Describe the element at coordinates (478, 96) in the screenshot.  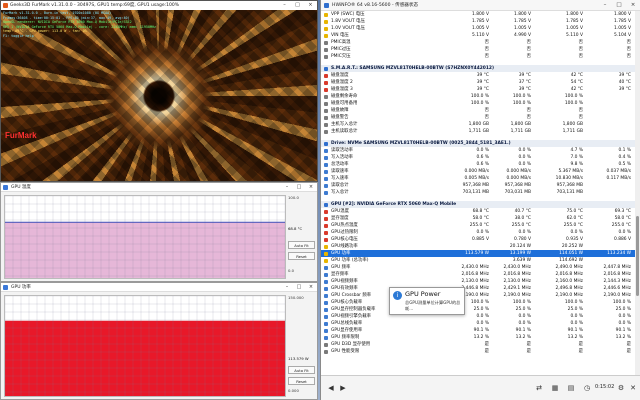
I see `sensor-row: 磁盘剩余寿命 100.0 % 100.0 % 100.0 %` at that location.